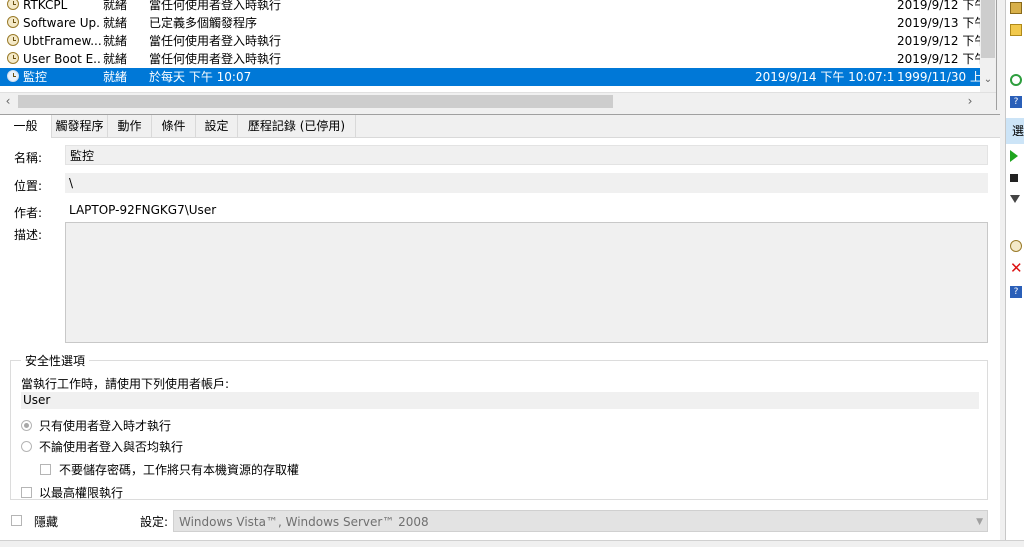  Describe the element at coordinates (217, 126) in the screenshot. I see `tab-settings: 設定` at that location.